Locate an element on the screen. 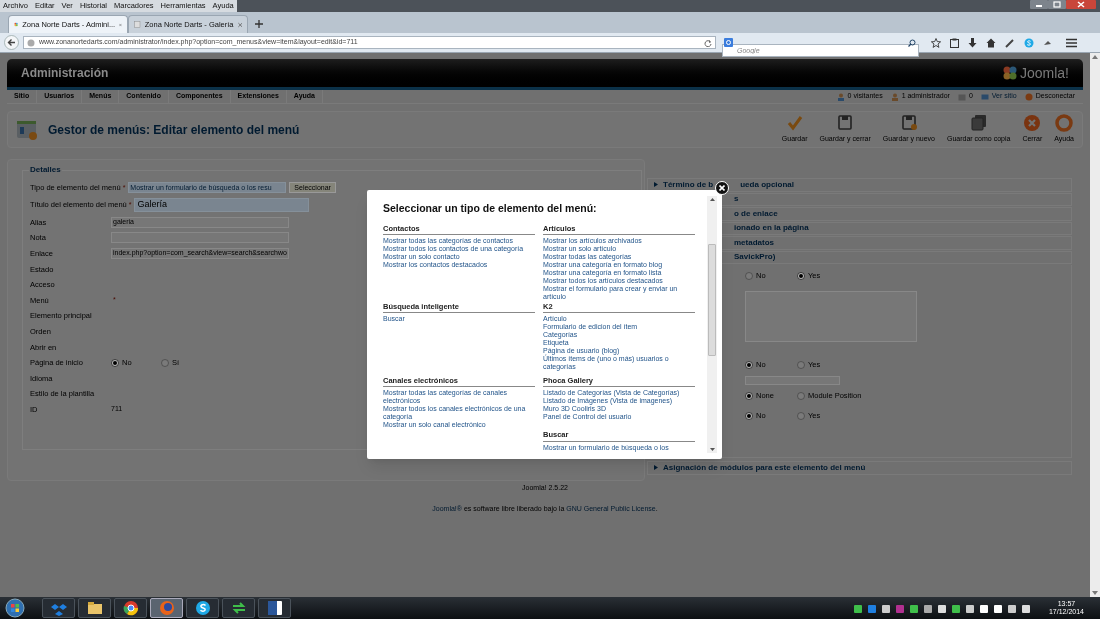 The width and height of the screenshot is (1100, 619). admin-title: Administración is located at coordinates (65, 73).